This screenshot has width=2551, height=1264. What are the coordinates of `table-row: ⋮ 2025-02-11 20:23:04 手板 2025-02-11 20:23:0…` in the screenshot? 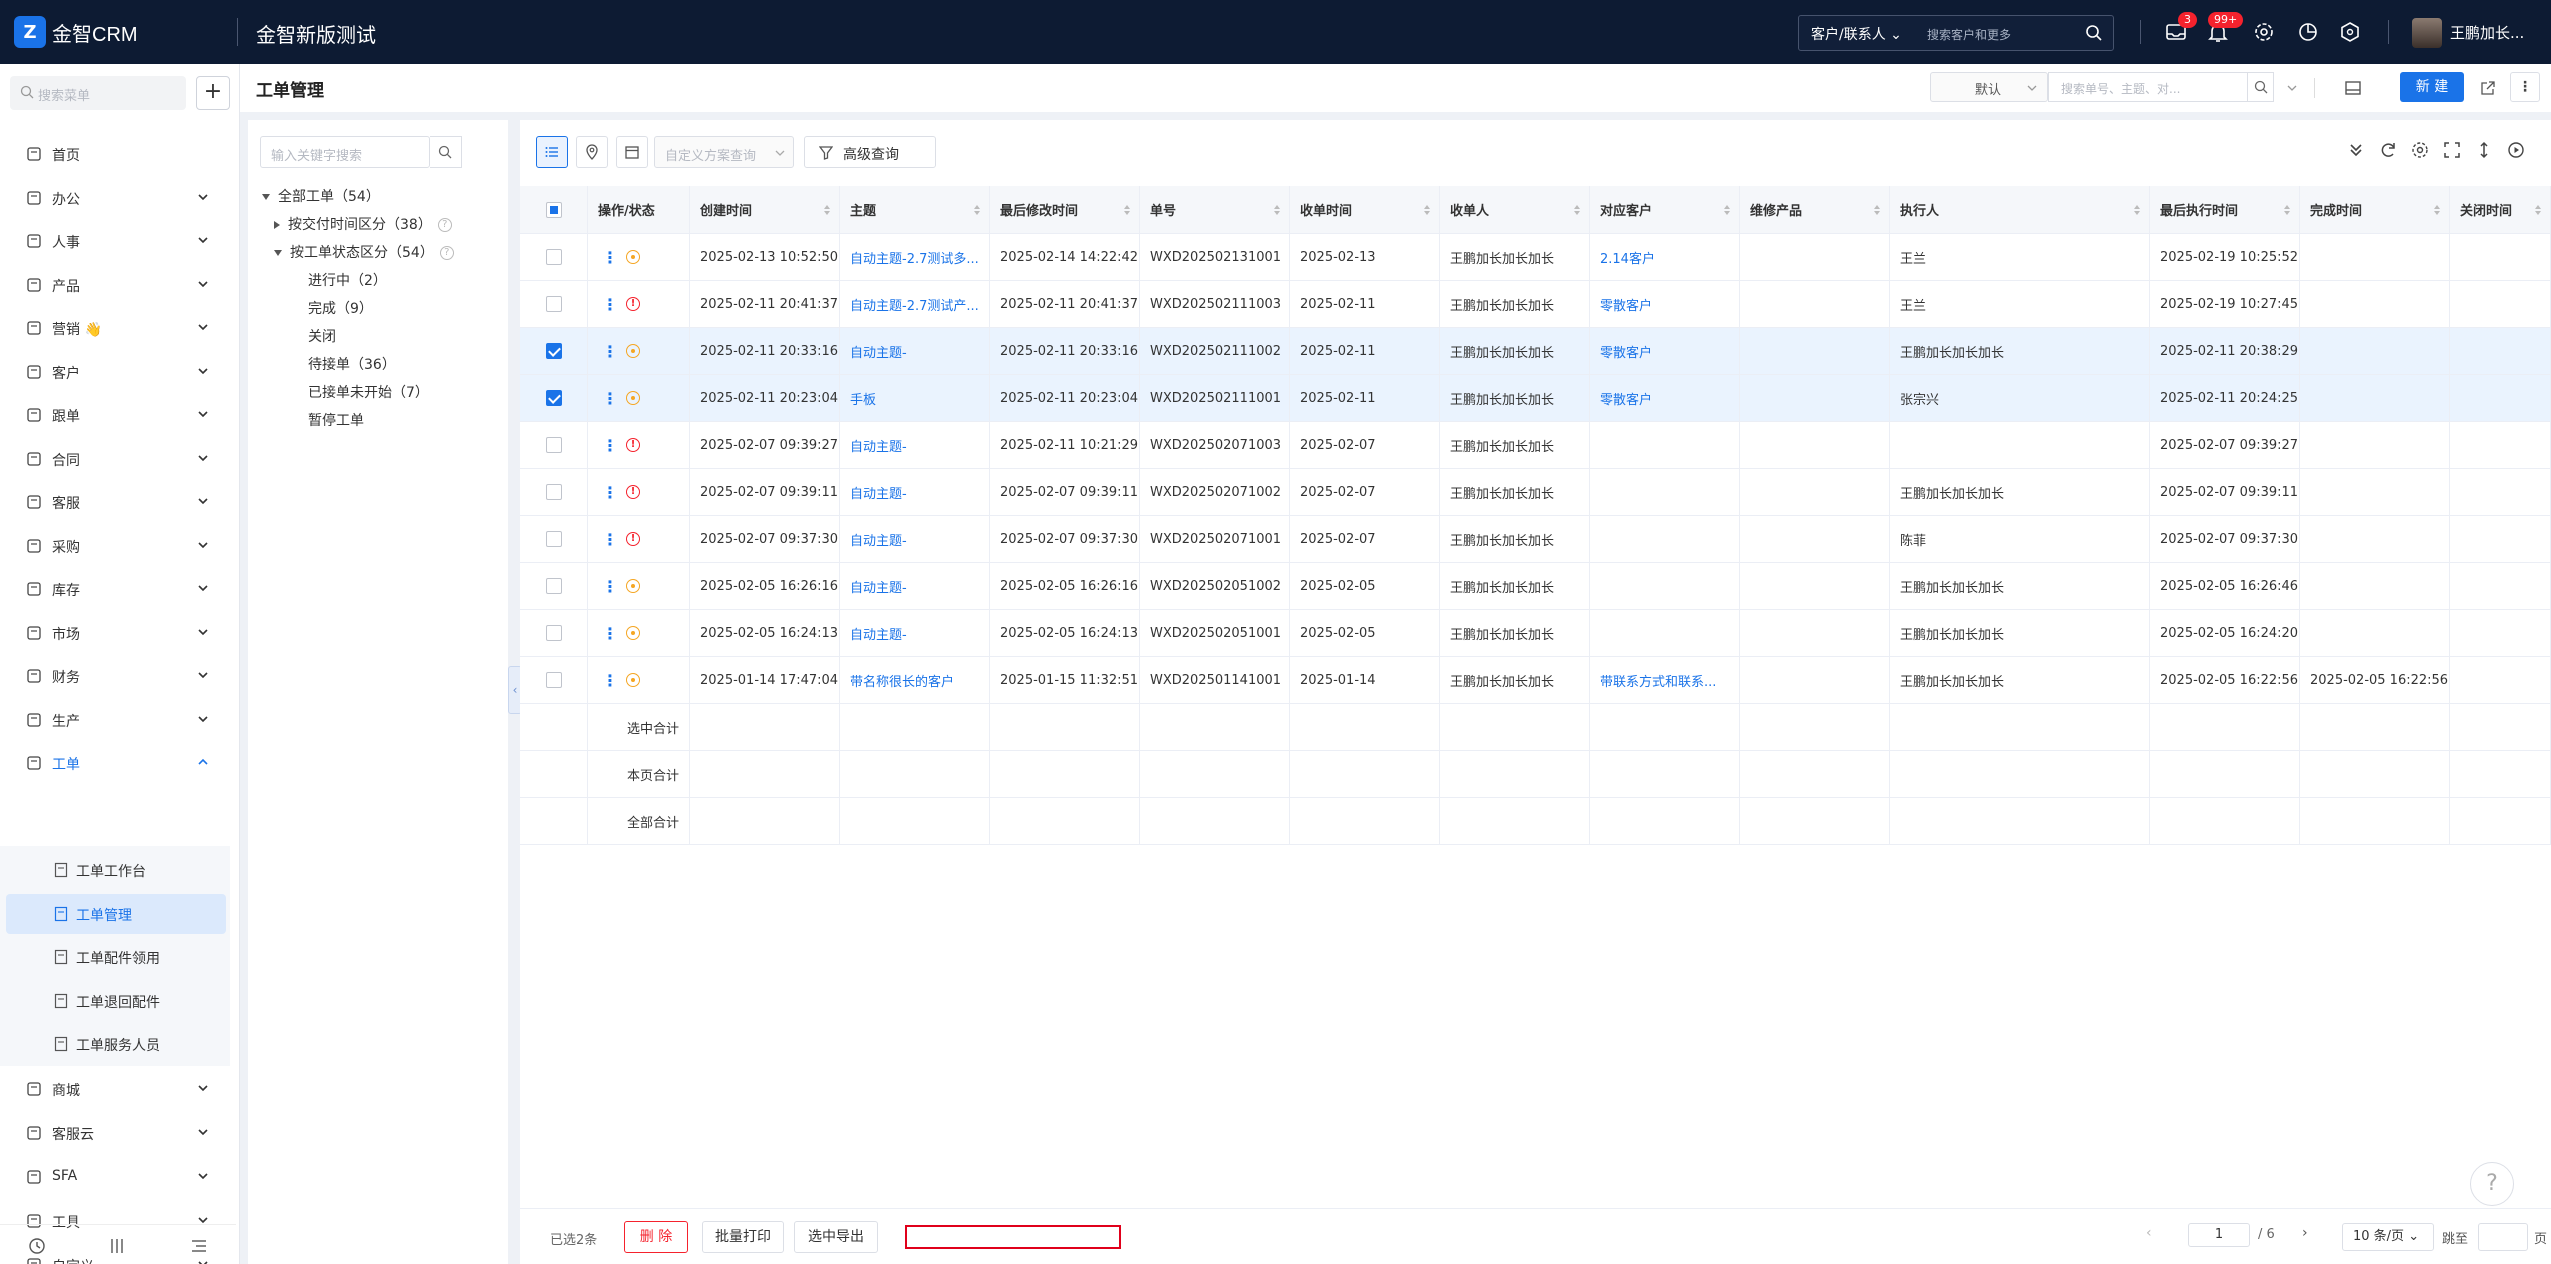 It's located at (1535, 398).